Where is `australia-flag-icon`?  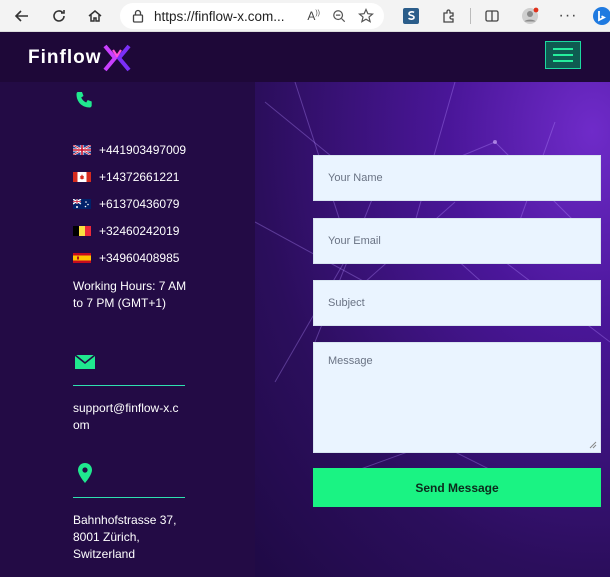 australia-flag-icon is located at coordinates (82, 203).